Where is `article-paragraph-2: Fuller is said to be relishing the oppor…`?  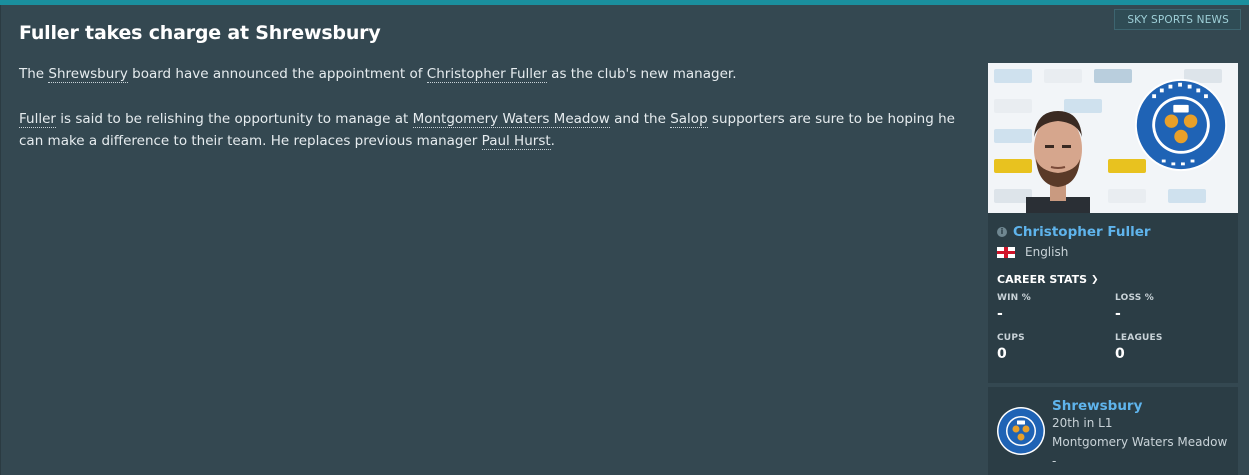 article-paragraph-2: Fuller is said to be relishing the oppor… is located at coordinates (499, 130).